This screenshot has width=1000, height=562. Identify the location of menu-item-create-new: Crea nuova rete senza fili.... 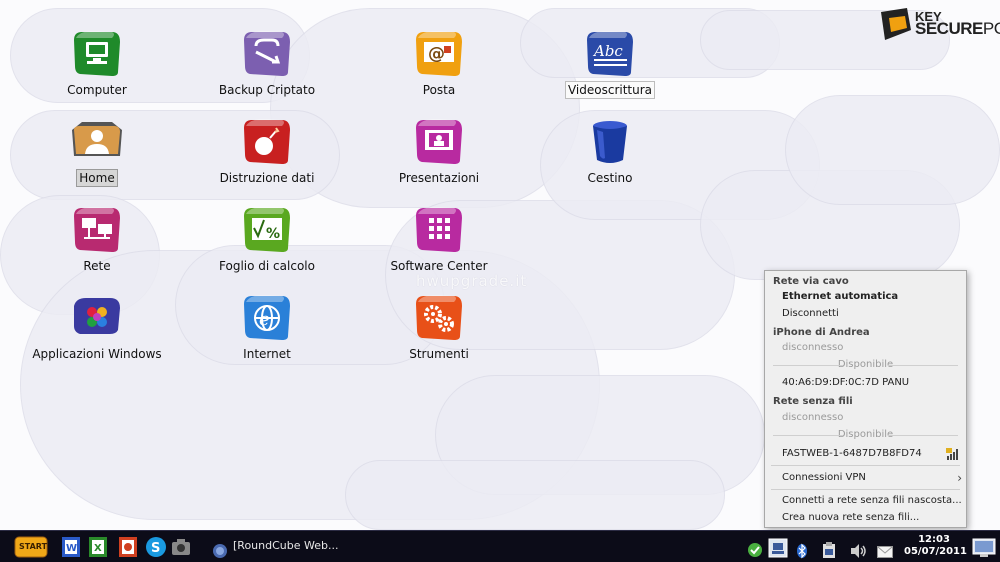
(865, 518).